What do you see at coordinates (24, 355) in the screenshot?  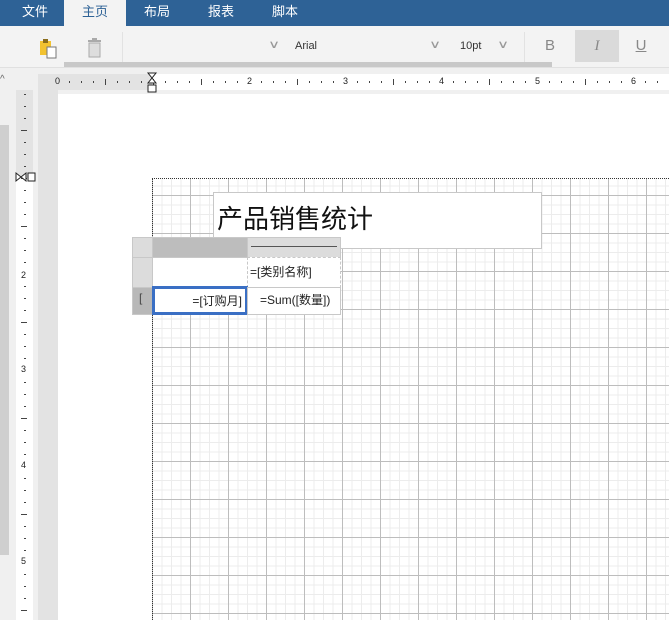 I see `vertical-ruler: 2 3 4 5` at bounding box center [24, 355].